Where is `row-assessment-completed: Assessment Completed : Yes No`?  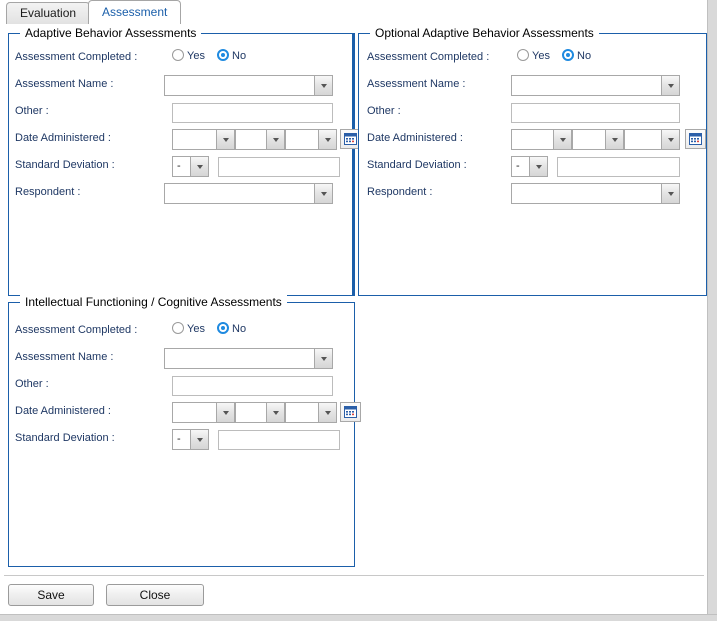 row-assessment-completed: Assessment Completed : Yes No is located at coordinates (532, 59).